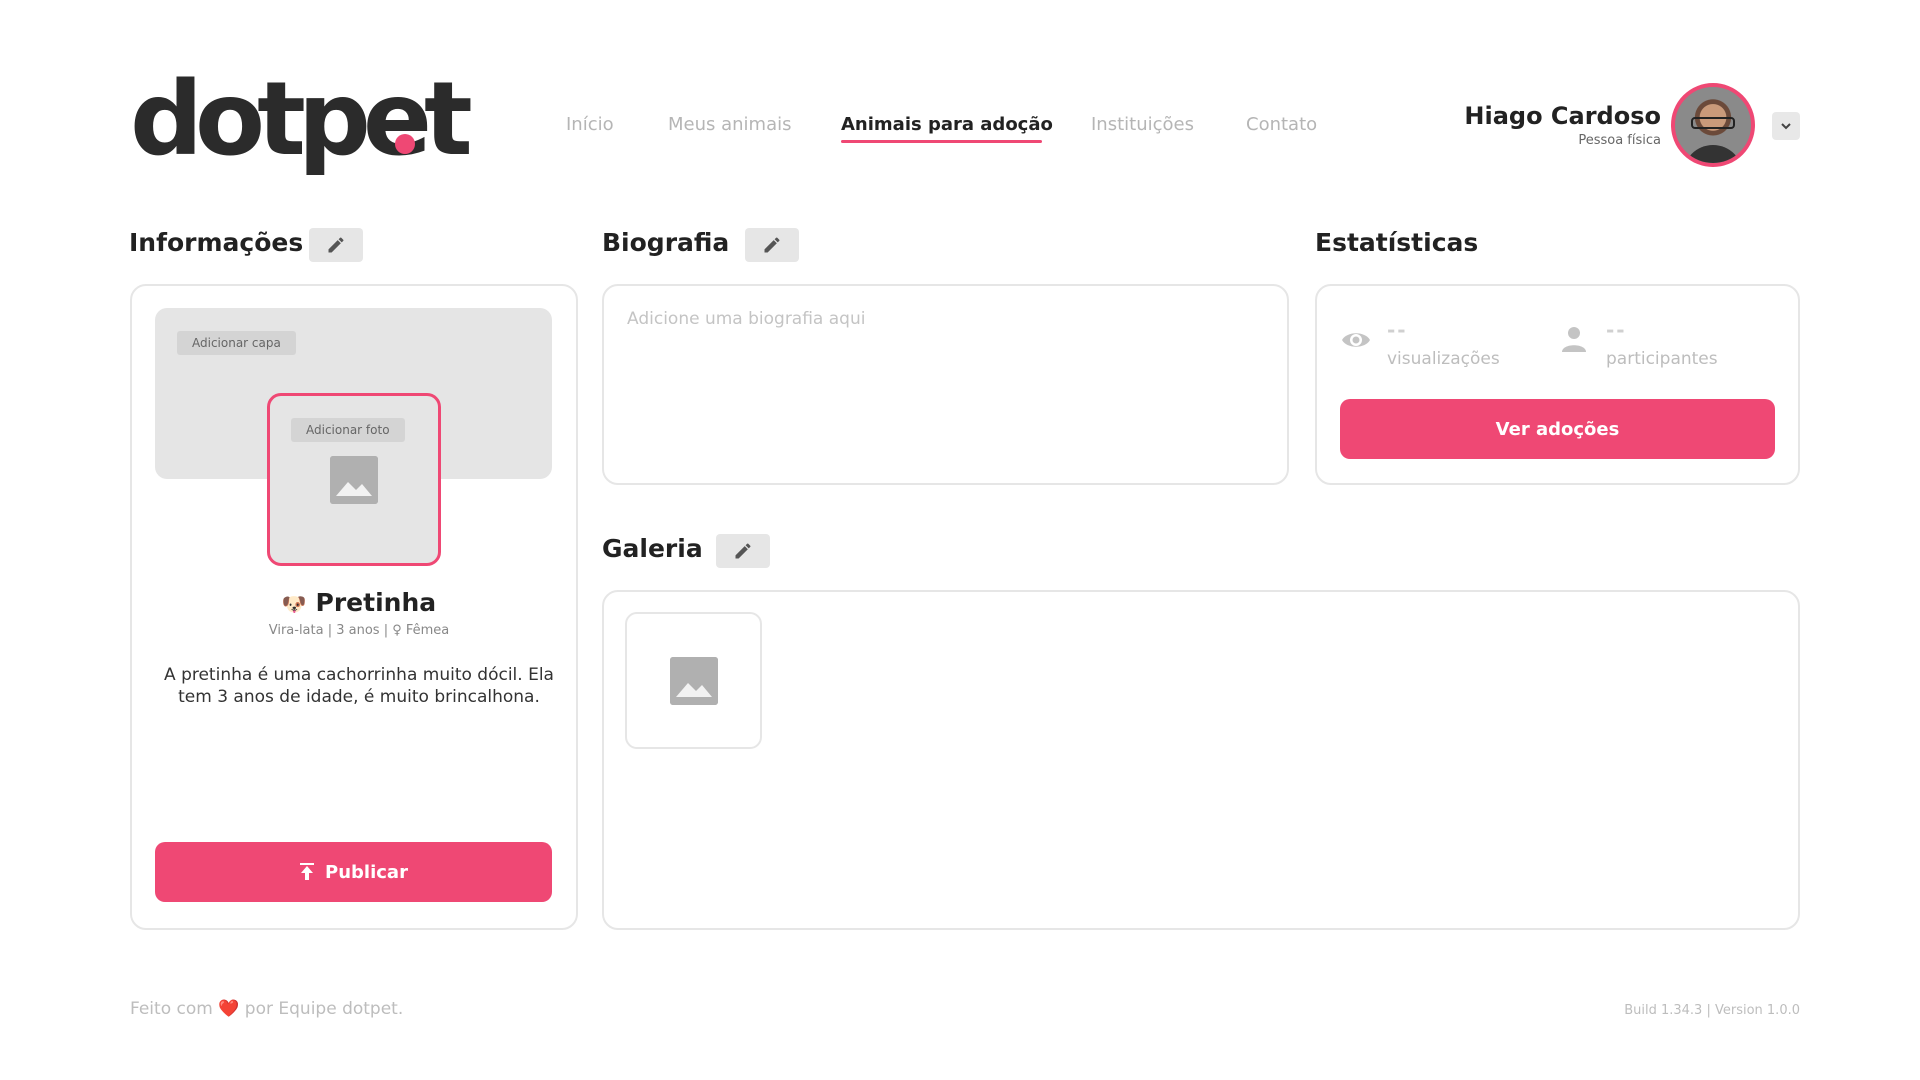 The image size is (1920, 1080). Describe the element at coordinates (1562, 116) in the screenshot. I see `user-name: Hiago Cardoso` at that location.